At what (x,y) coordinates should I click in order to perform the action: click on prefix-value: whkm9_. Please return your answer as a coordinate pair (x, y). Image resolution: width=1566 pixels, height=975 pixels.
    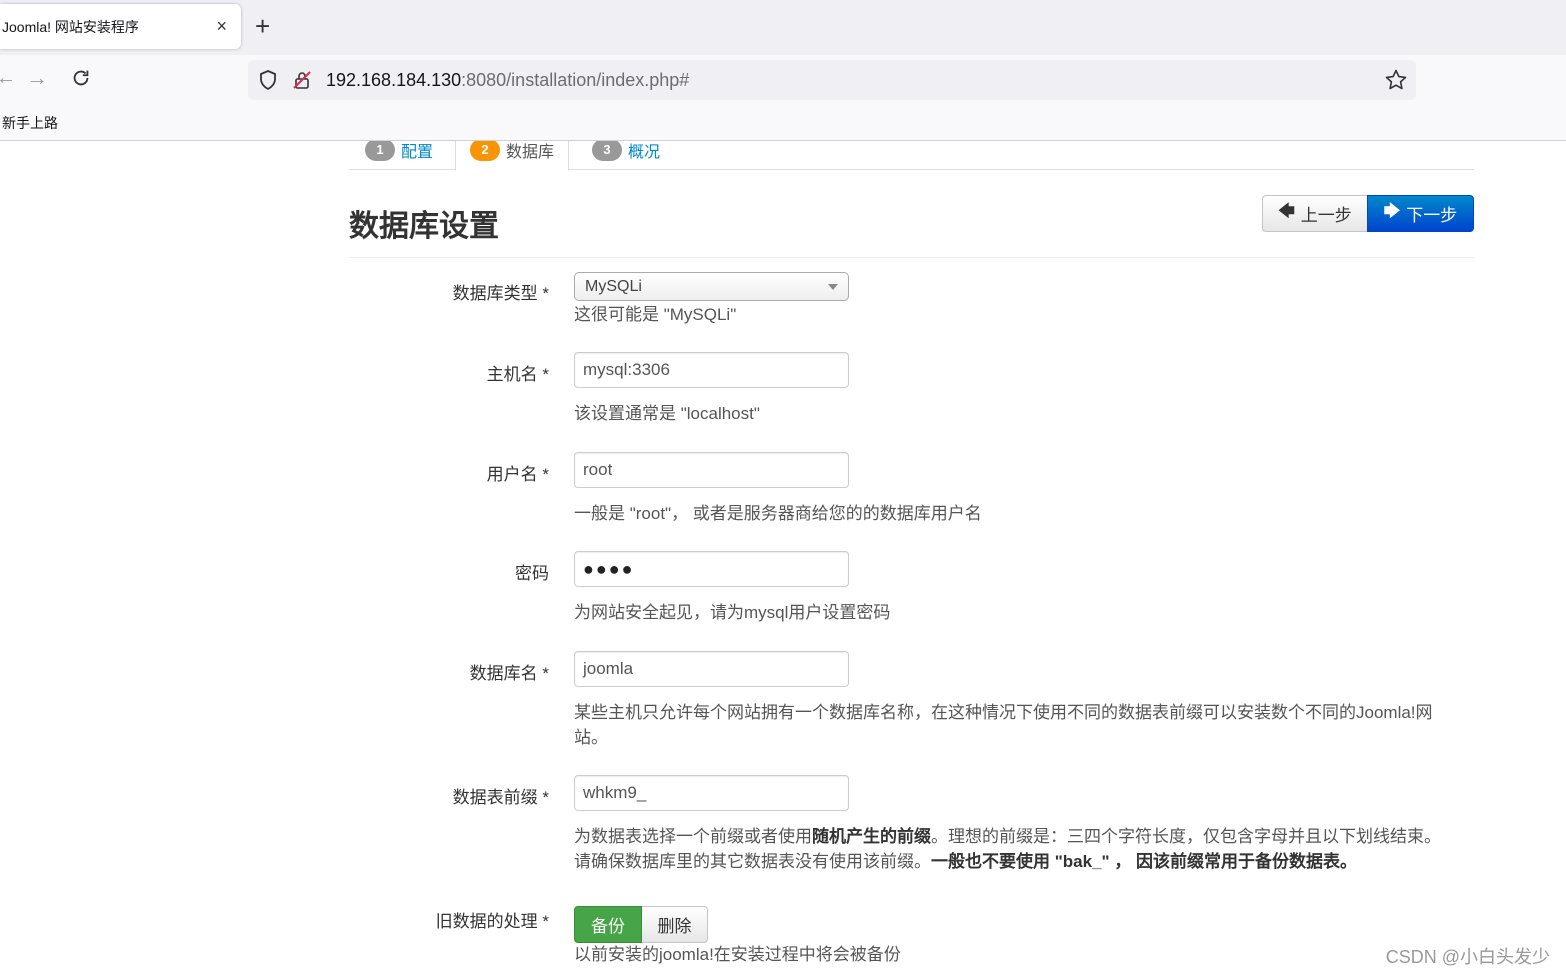
    Looking at the image, I should click on (615, 792).